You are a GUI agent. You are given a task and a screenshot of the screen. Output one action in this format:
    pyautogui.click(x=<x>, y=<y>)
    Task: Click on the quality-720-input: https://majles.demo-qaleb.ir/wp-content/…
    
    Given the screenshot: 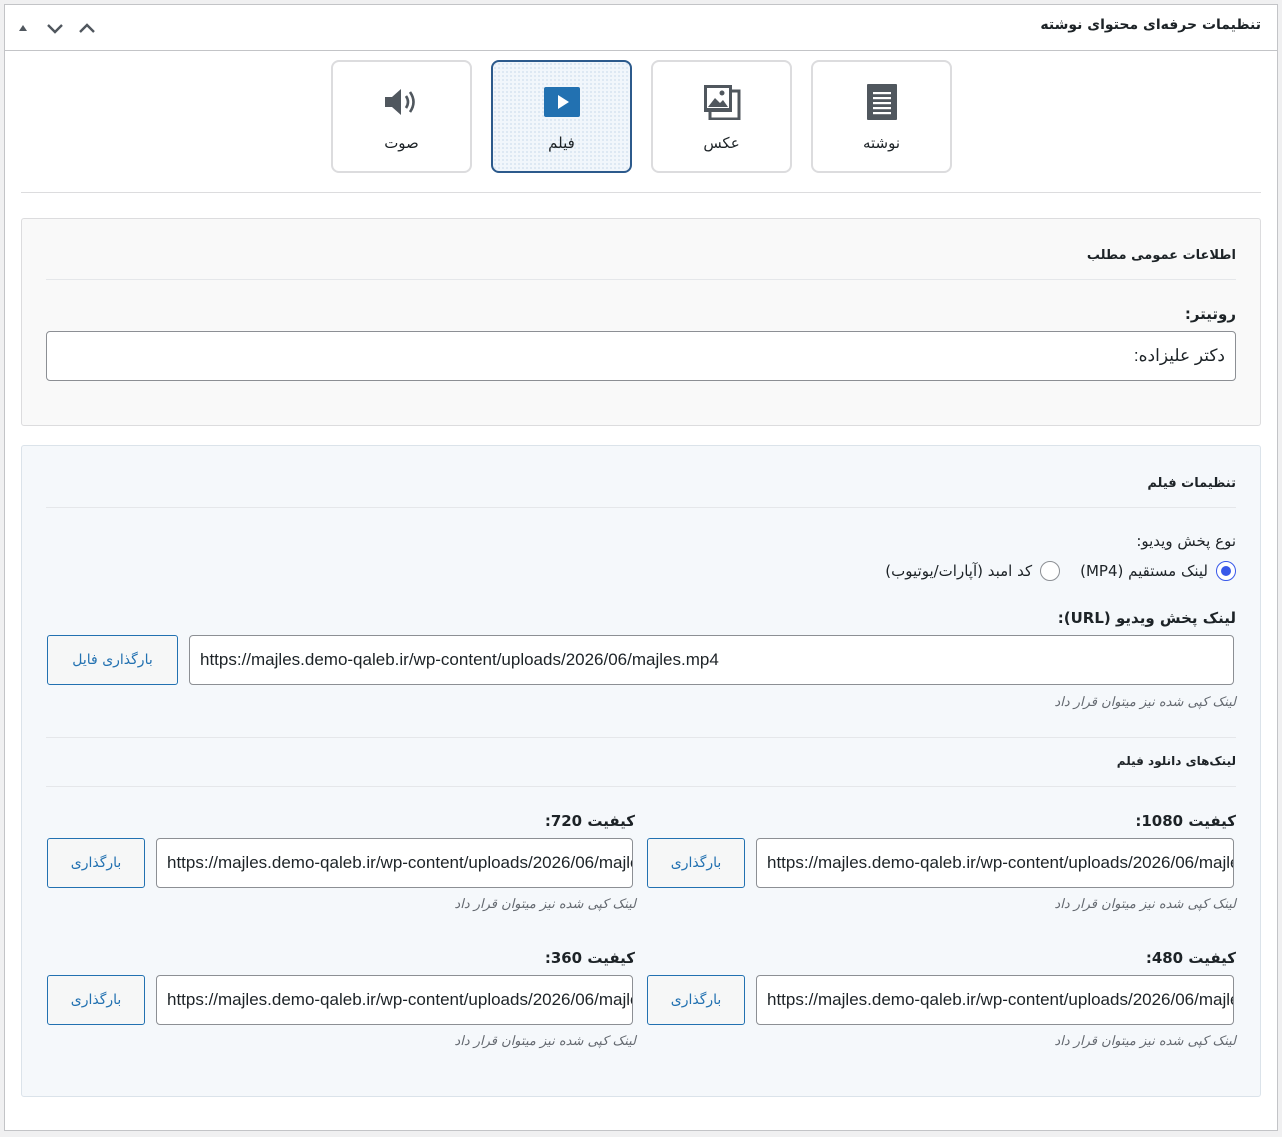 What is the action you would take?
    pyautogui.click(x=394, y=863)
    